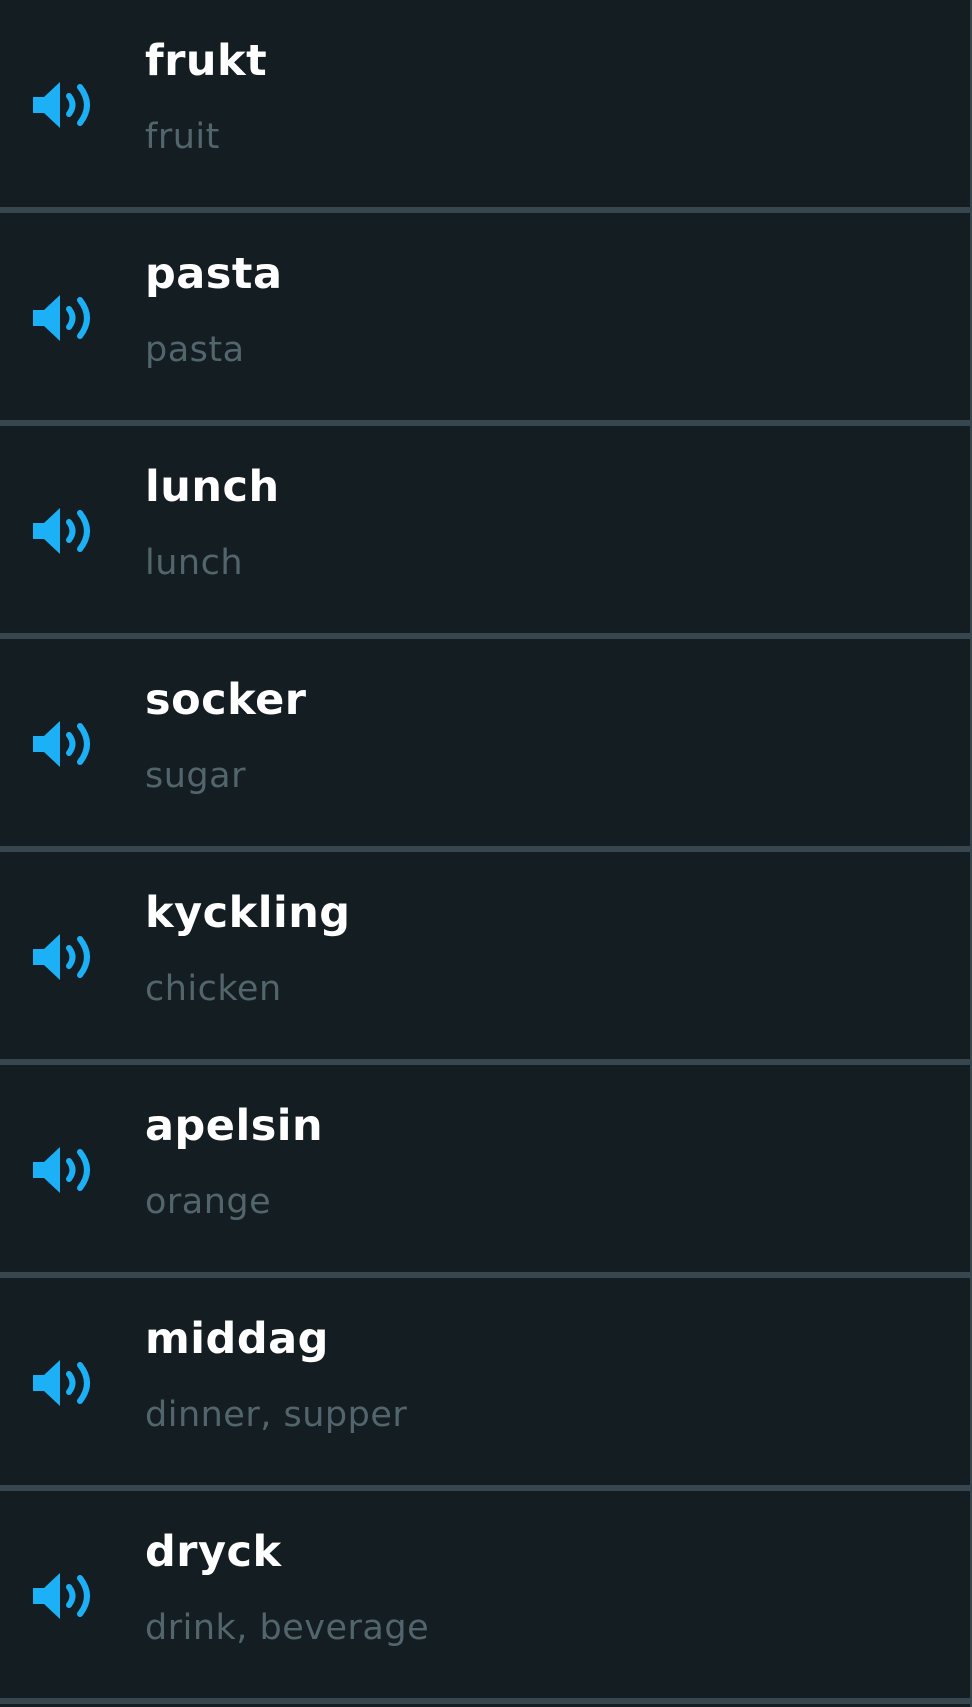 This screenshot has height=1707, width=972. What do you see at coordinates (485, 1384) in the screenshot?
I see `list-item: middag dinner, supper` at bounding box center [485, 1384].